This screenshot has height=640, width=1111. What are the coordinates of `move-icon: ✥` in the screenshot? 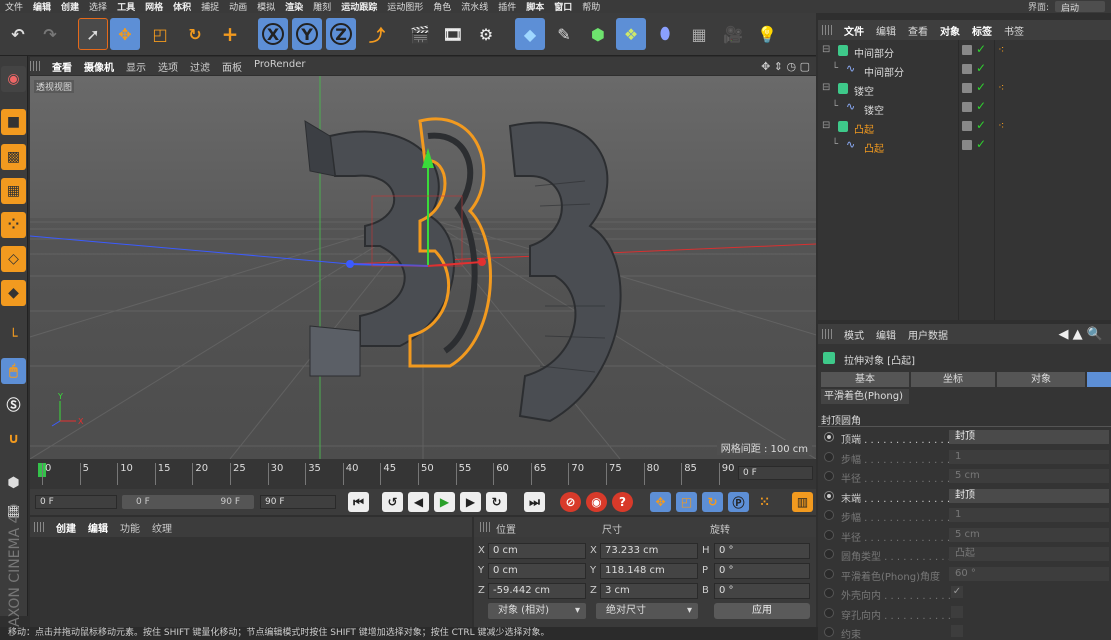 It's located at (125, 34).